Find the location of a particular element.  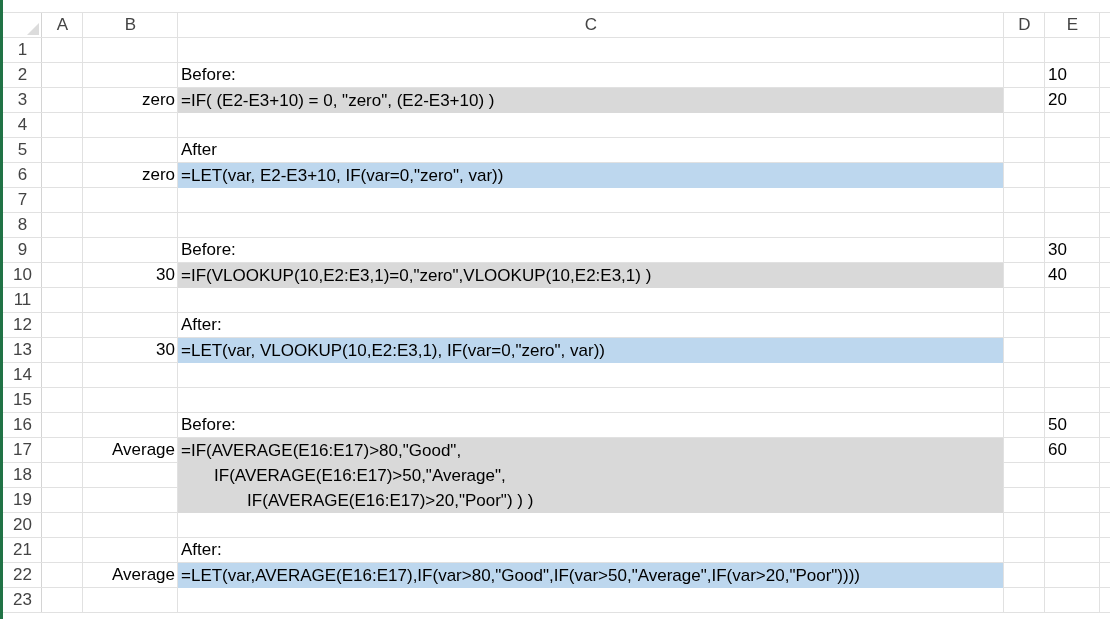

table-cell-text: 60 is located at coordinates (1057, 450).